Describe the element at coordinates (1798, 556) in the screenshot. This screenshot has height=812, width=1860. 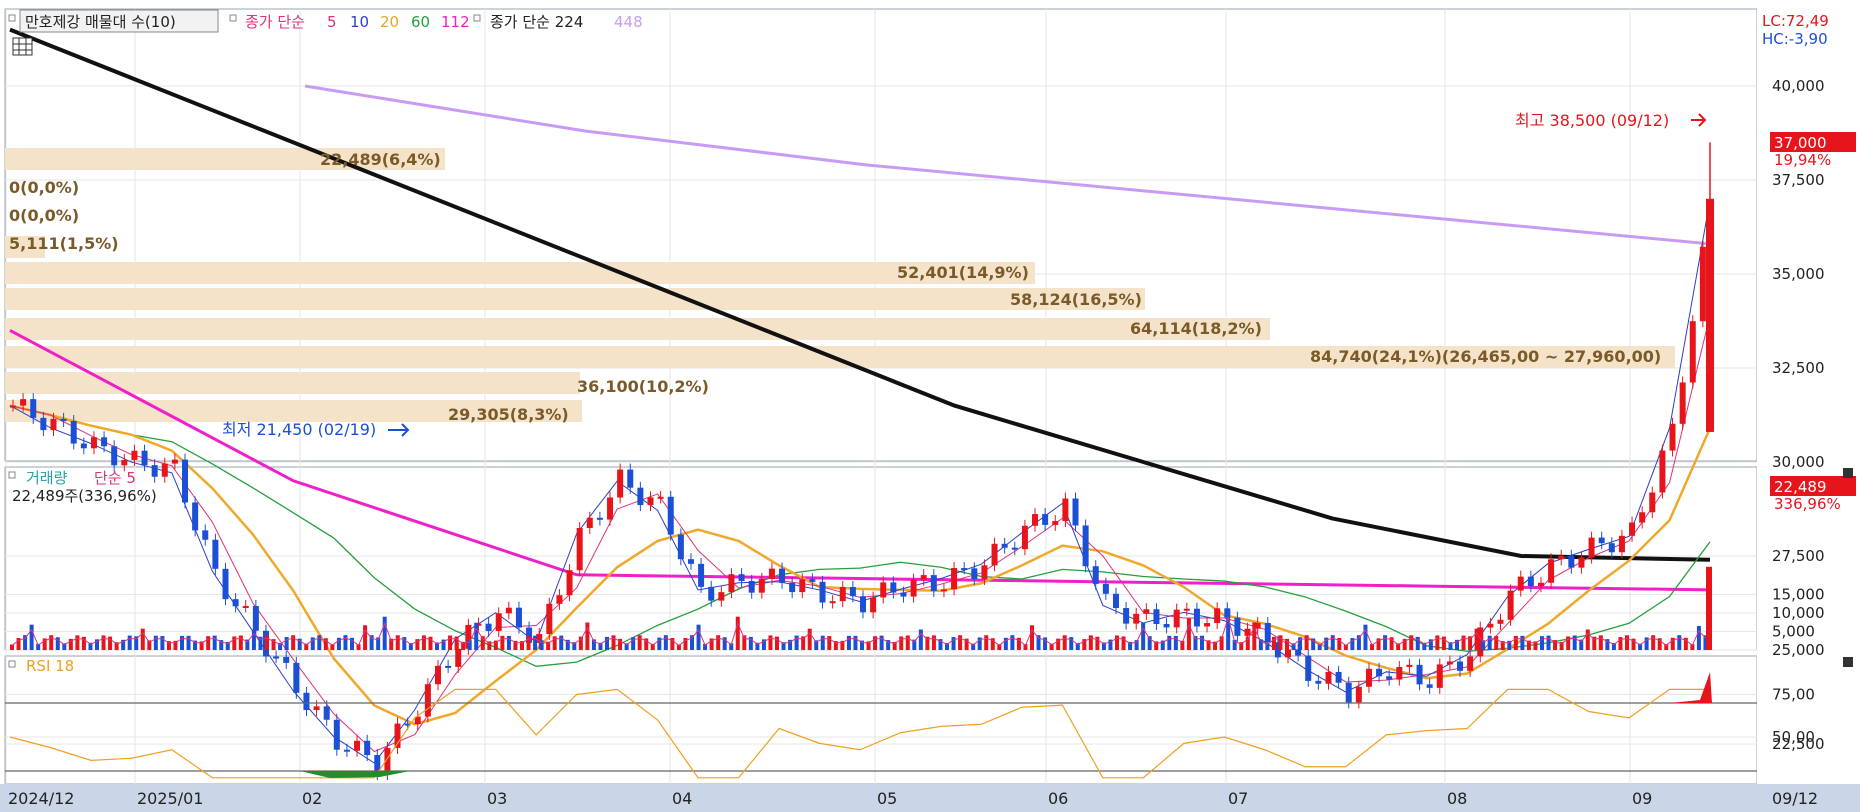
I see `price-tick-label: 27,500` at that location.